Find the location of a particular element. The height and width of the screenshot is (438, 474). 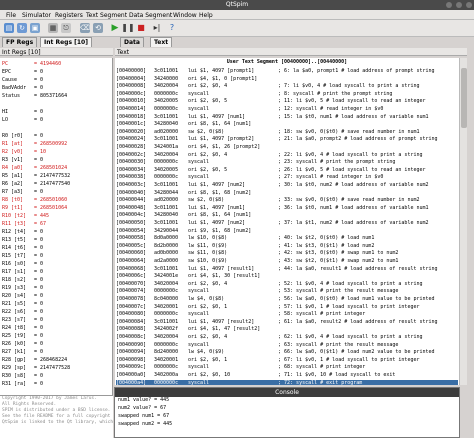

exit-icon: ⎋ is located at coordinates (66, 28).